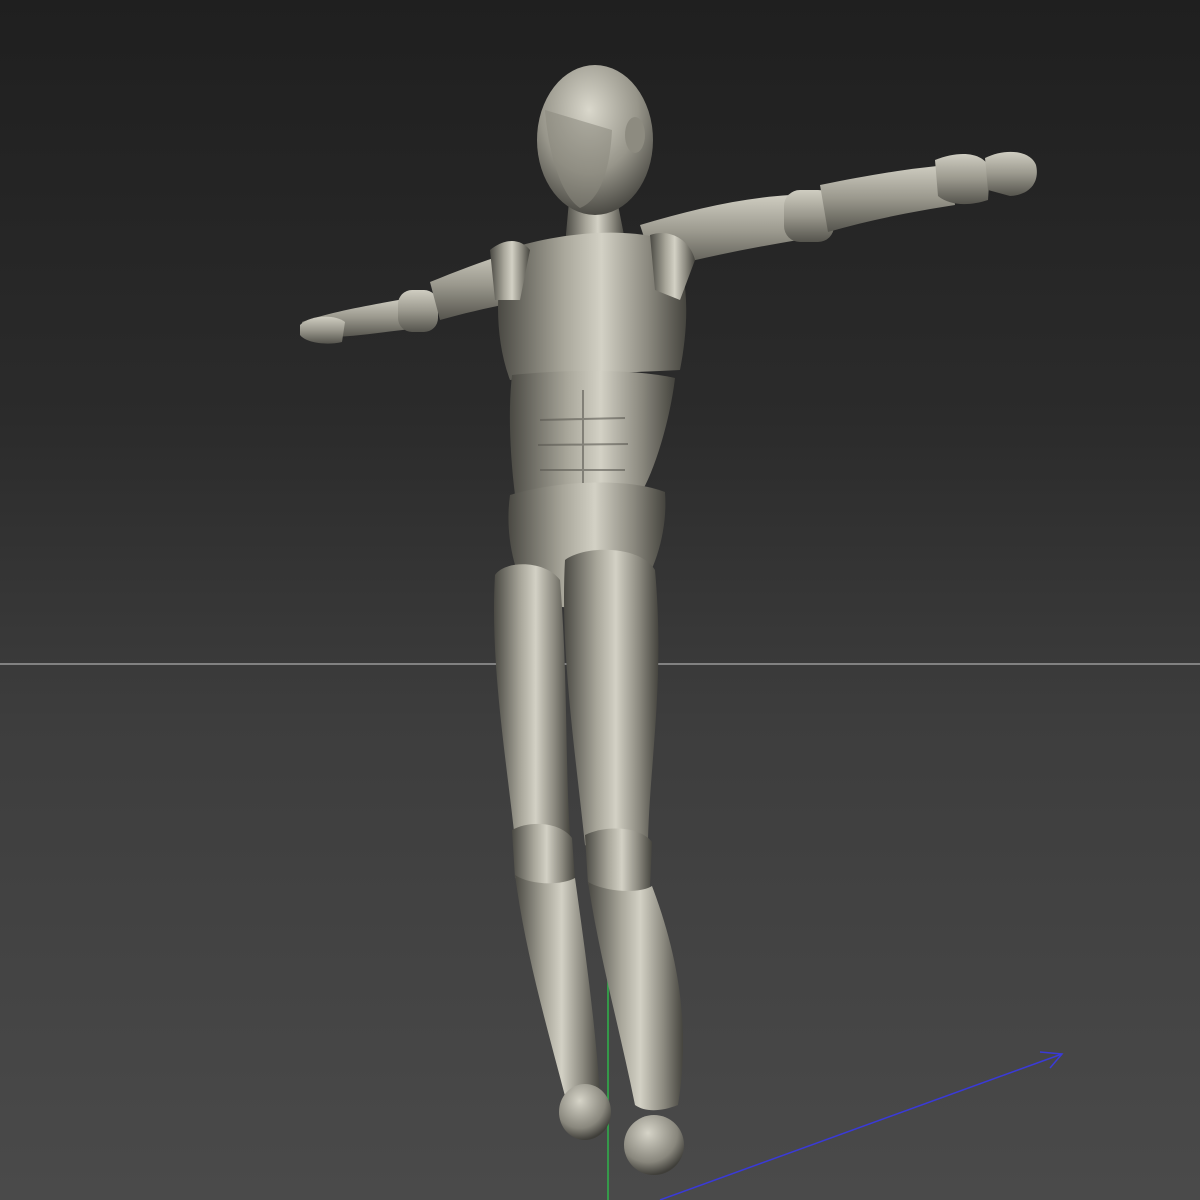 The width and height of the screenshot is (1200, 1200). What do you see at coordinates (611, 701) in the screenshot?
I see `right-thigh` at bounding box center [611, 701].